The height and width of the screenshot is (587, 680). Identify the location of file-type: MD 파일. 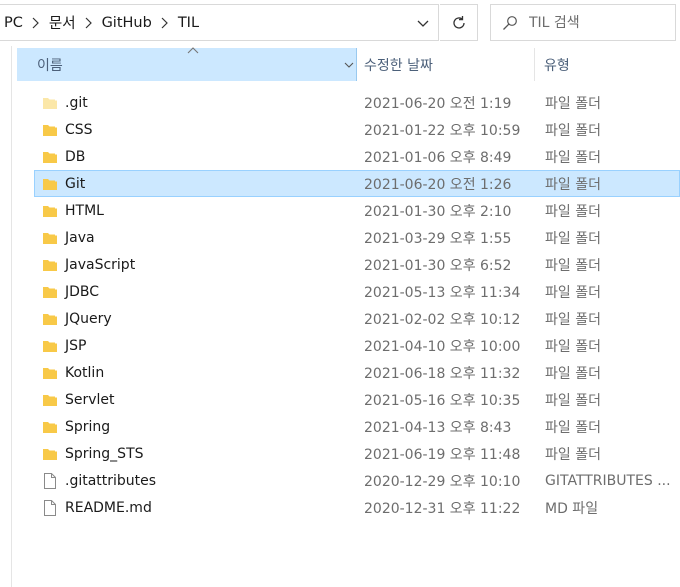
(572, 508).